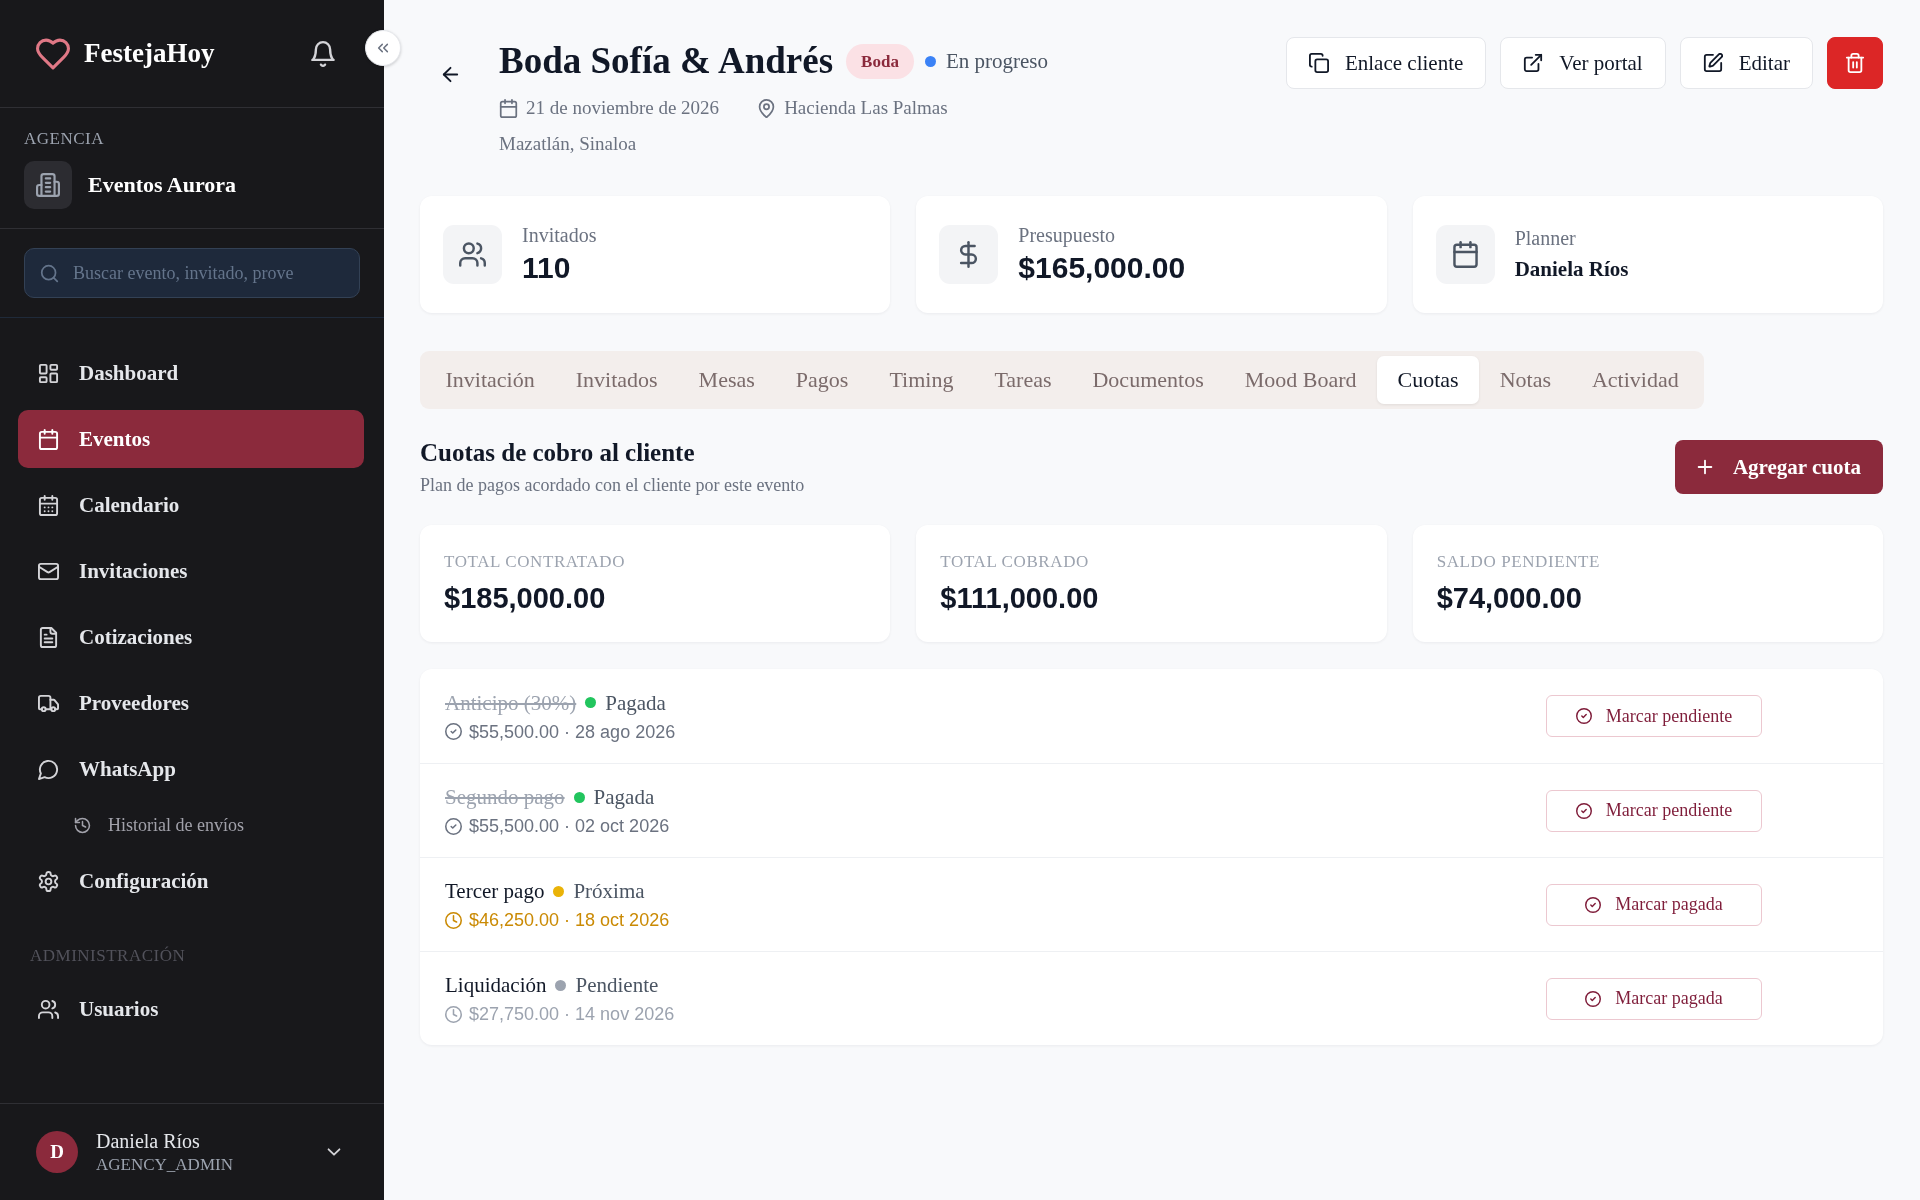 This screenshot has width=1920, height=1200. Describe the element at coordinates (1712, 63) in the screenshot. I see `pencil-square-icon` at that location.